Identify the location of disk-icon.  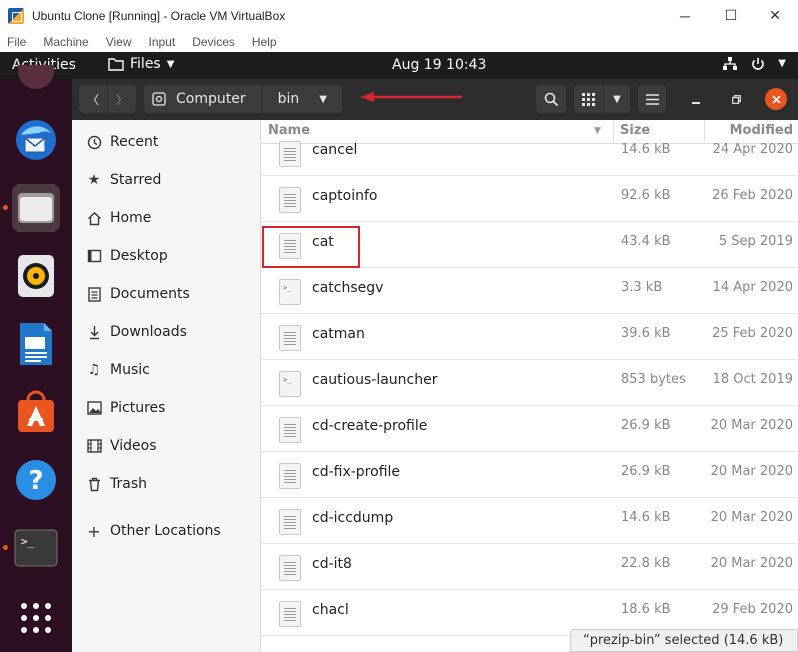
(159, 99).